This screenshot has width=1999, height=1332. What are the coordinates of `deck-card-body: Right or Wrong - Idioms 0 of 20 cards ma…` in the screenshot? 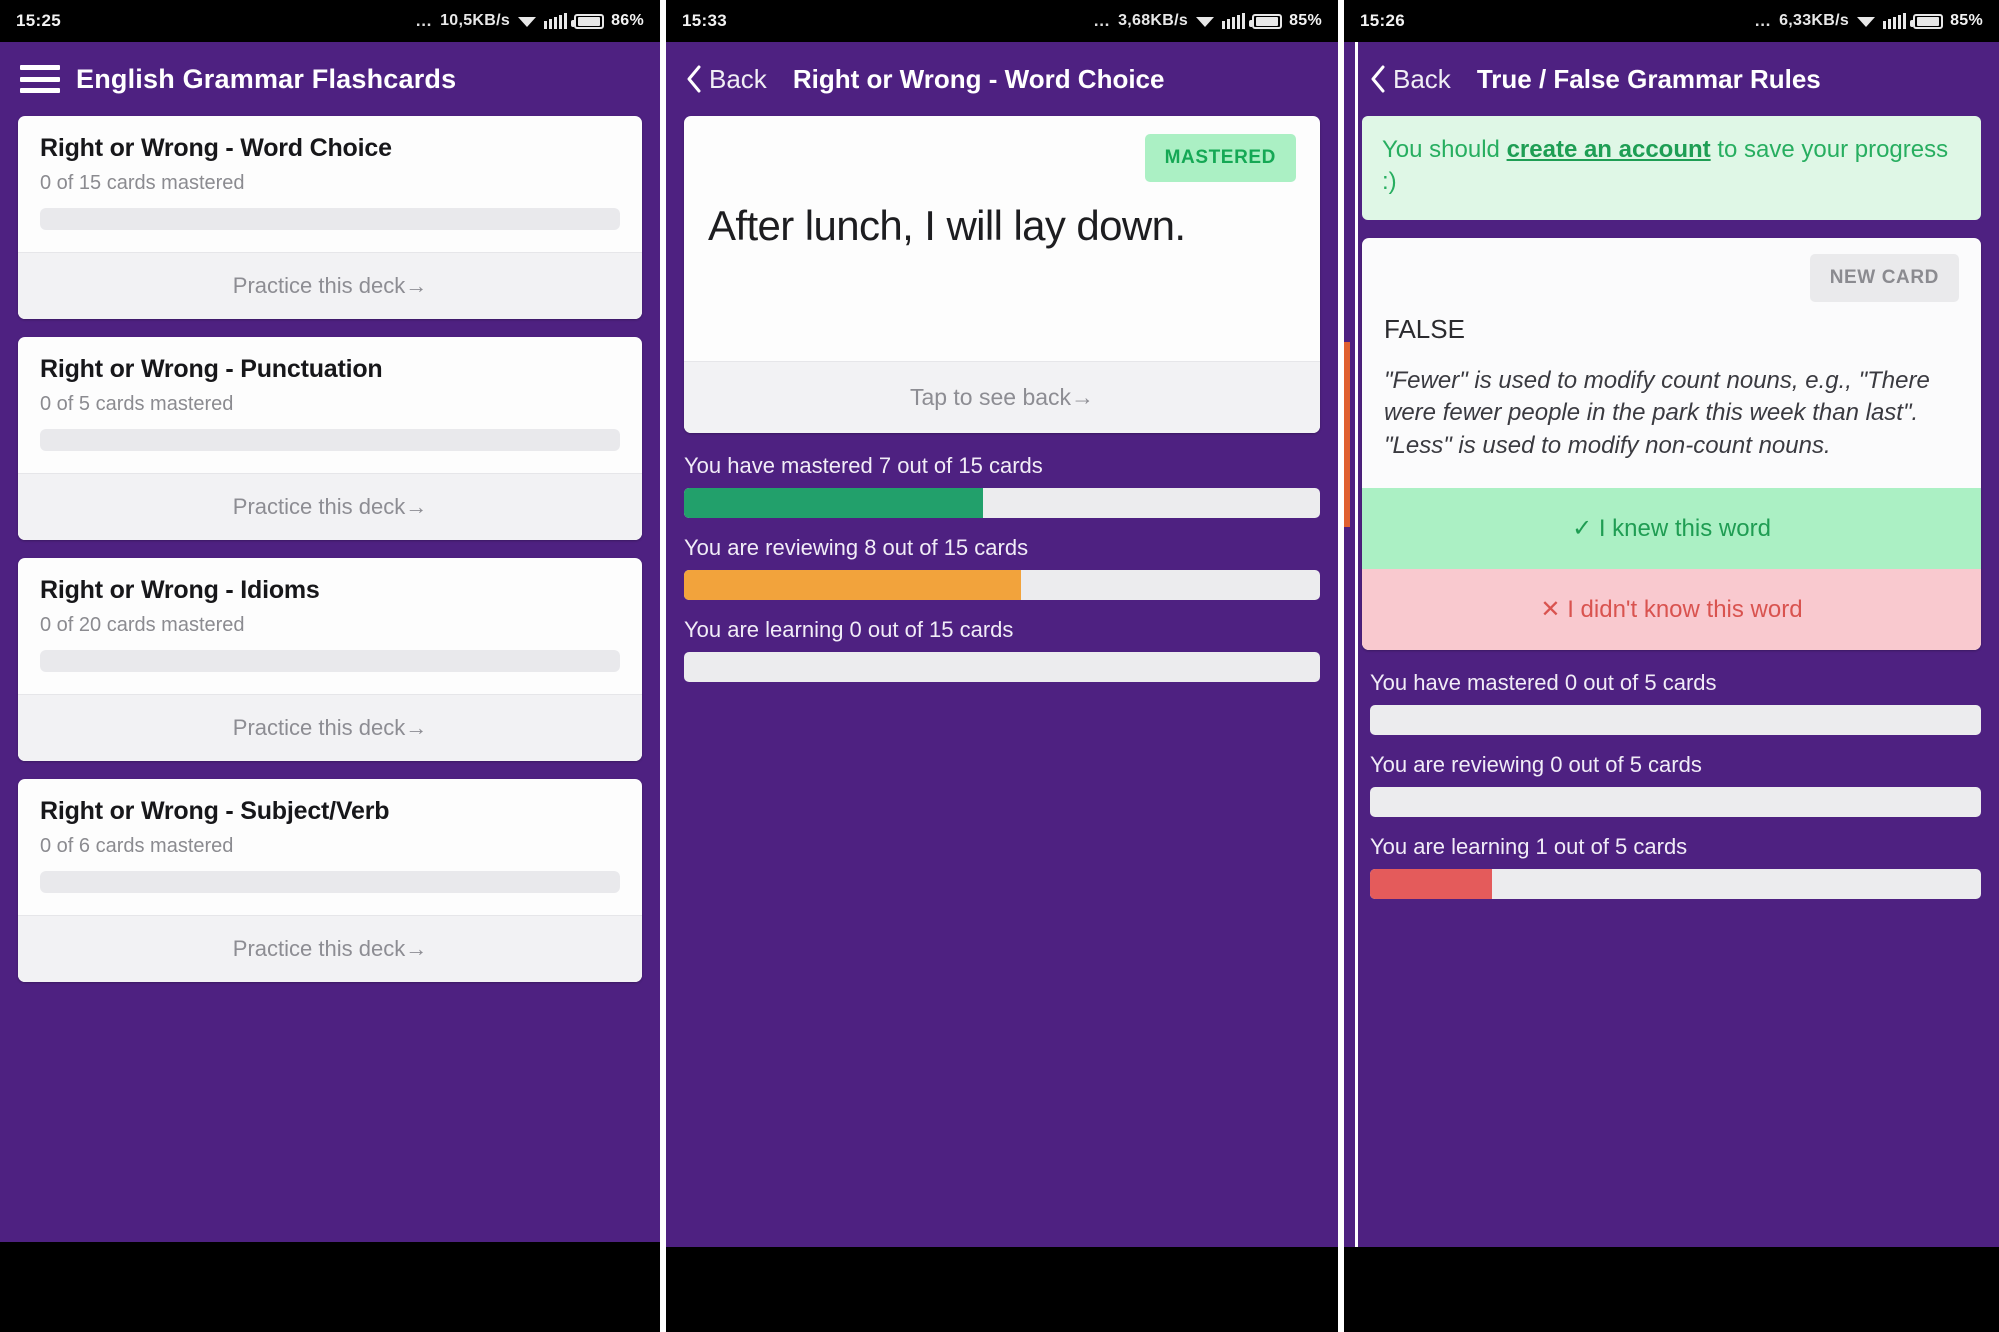 It's located at (330, 626).